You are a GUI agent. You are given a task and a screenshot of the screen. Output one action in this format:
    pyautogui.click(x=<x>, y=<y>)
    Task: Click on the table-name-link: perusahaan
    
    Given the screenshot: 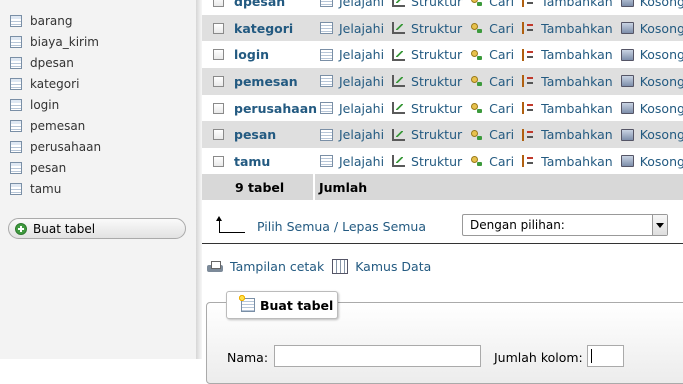 What is the action you would take?
    pyautogui.click(x=275, y=108)
    